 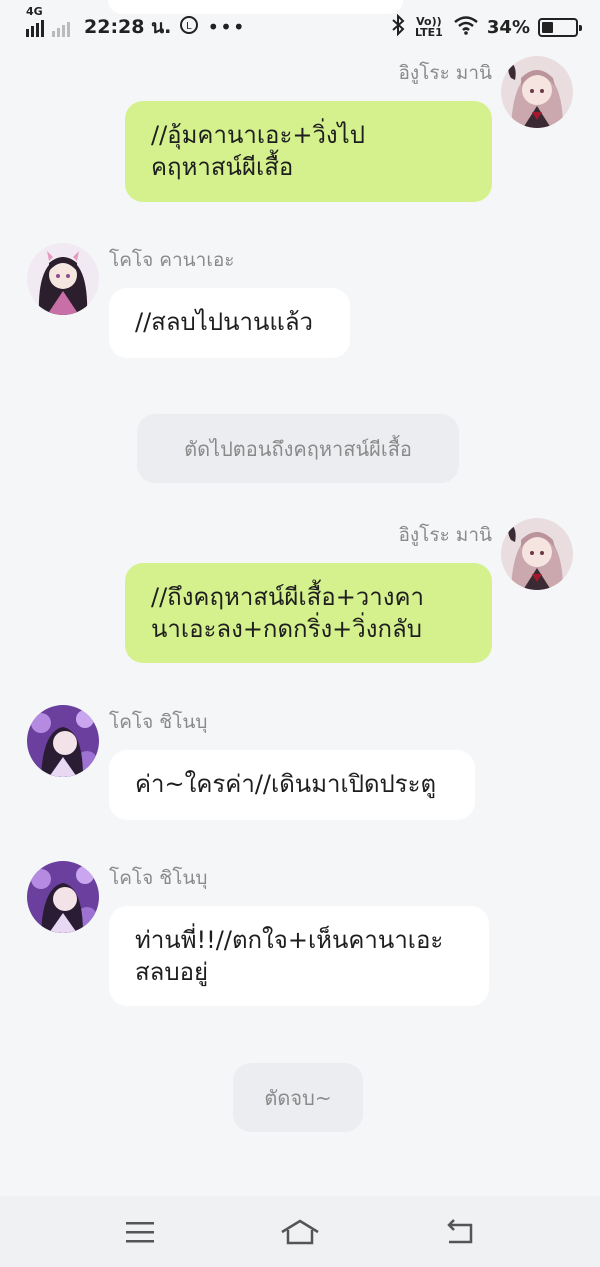 I want to click on status-bar: 4G 22:28 น. L ••• Vo)) LTE1 34%, so click(x=300, y=27).